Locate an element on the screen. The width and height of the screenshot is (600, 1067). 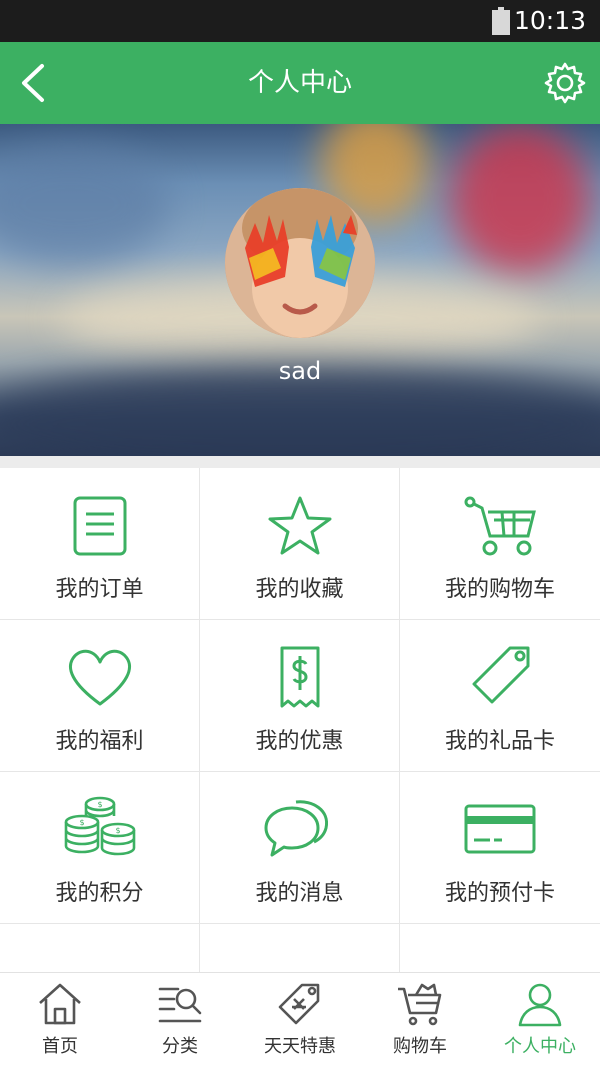
coins-icon: $ $ $ is located at coordinates (100, 826).